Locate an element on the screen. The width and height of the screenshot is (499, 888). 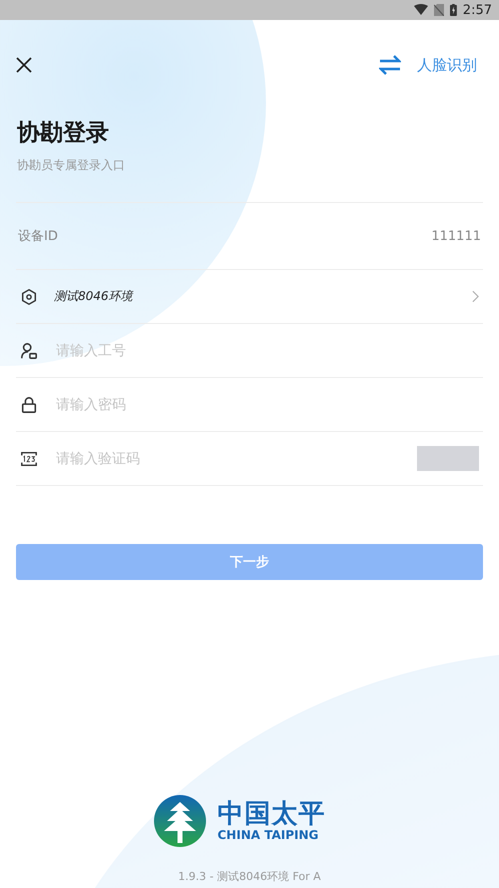
logo-name: 中国太平 is located at coordinates (272, 814).